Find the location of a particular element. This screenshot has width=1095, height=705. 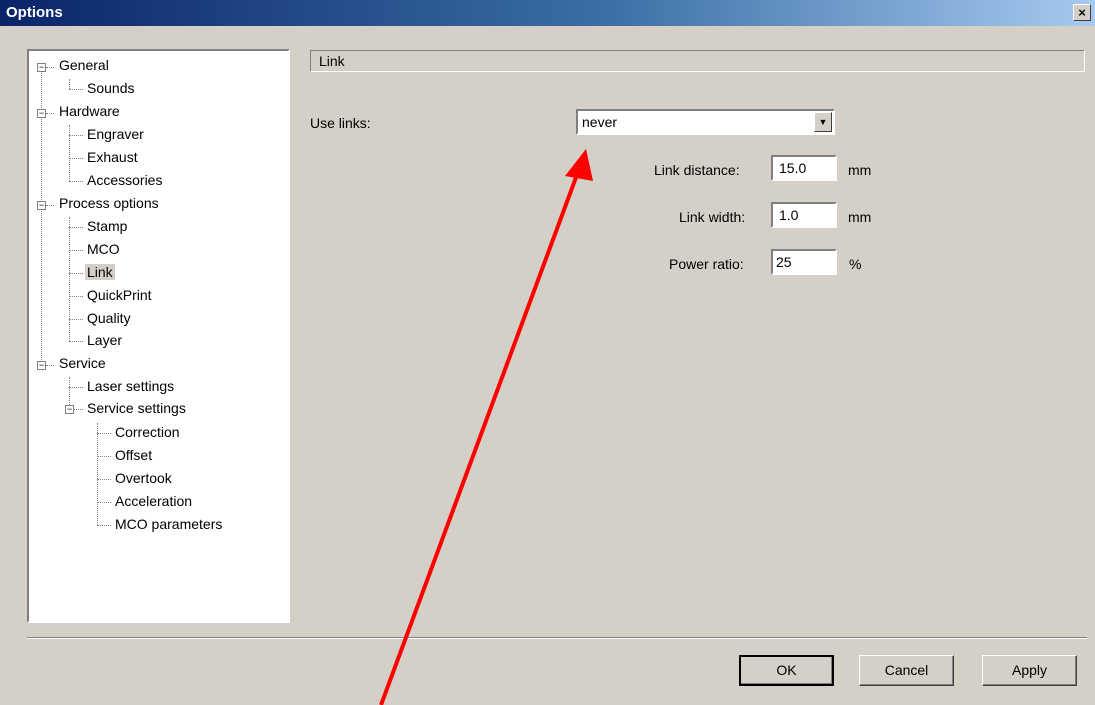

tree-item-service-settings: Service settings is located at coordinates (136, 408).